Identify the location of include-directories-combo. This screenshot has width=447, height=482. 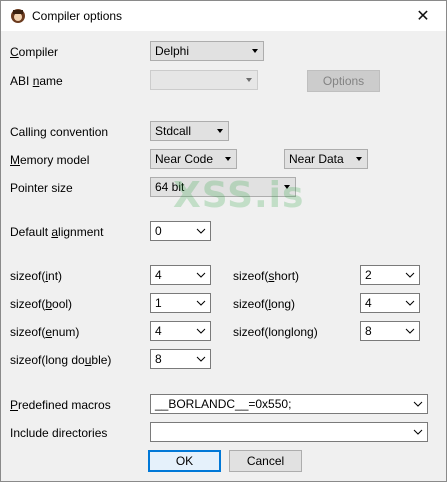
(289, 432).